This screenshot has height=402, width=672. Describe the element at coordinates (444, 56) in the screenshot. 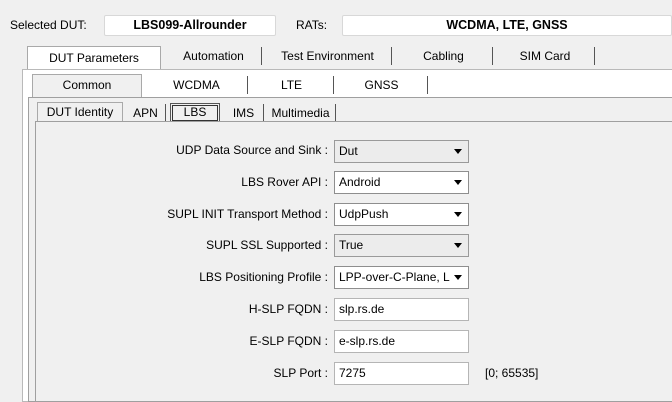

I see `tab-cabling: Cabling` at that location.